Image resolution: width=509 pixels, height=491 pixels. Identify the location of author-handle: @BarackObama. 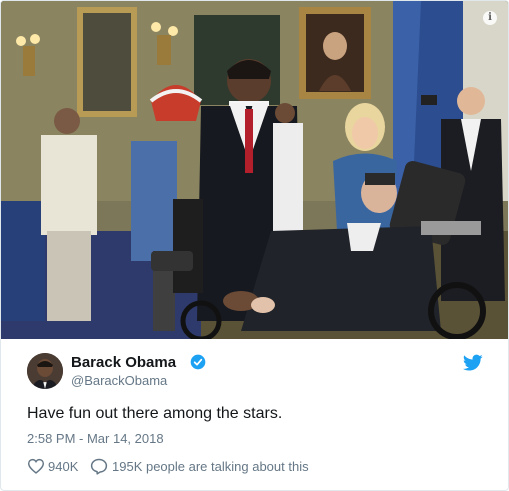
(119, 380).